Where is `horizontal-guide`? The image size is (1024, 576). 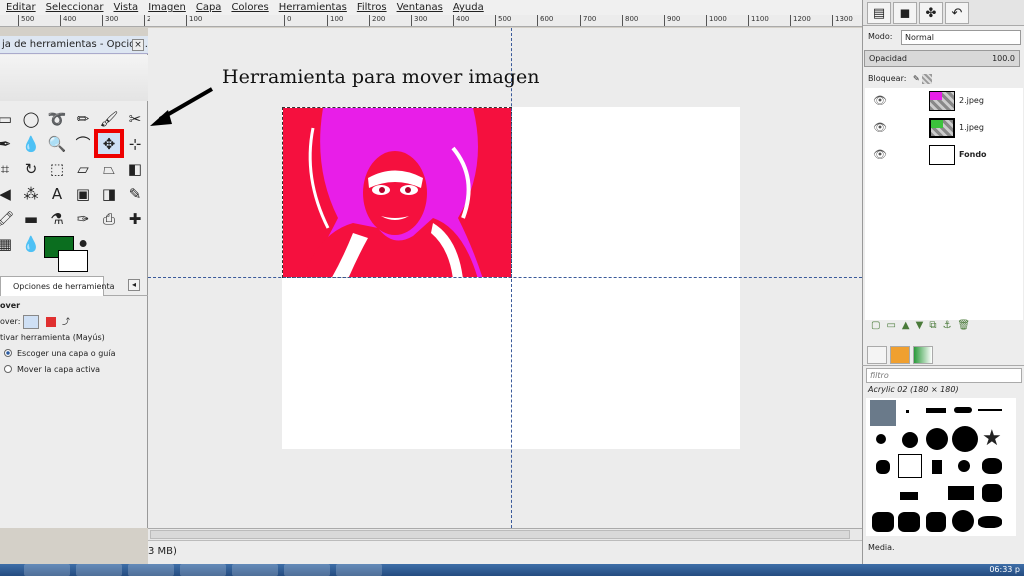 horizontal-guide is located at coordinates (505, 277).